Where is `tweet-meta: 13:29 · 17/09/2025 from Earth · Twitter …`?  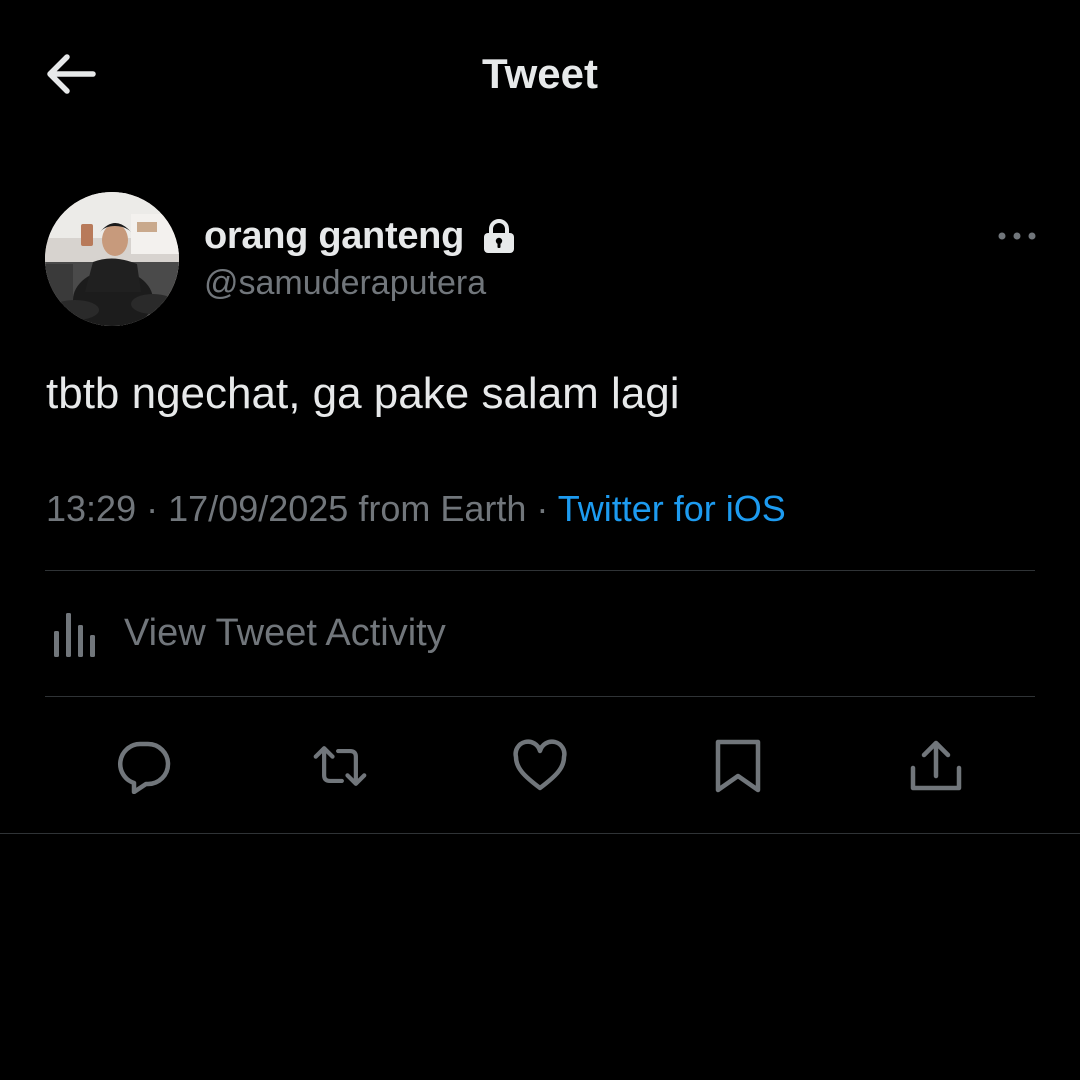 tweet-meta: 13:29 · 17/09/2025 from Earth · Twitter … is located at coordinates (416, 509).